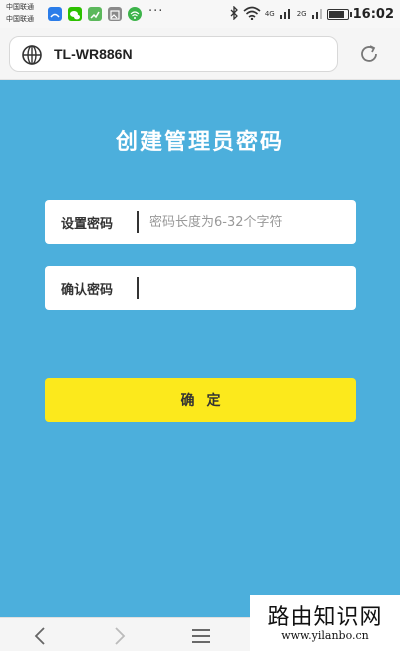 Image resolution: width=400 pixels, height=651 pixels. What do you see at coordinates (75, 14) in the screenshot?
I see `wechat-icon` at bounding box center [75, 14].